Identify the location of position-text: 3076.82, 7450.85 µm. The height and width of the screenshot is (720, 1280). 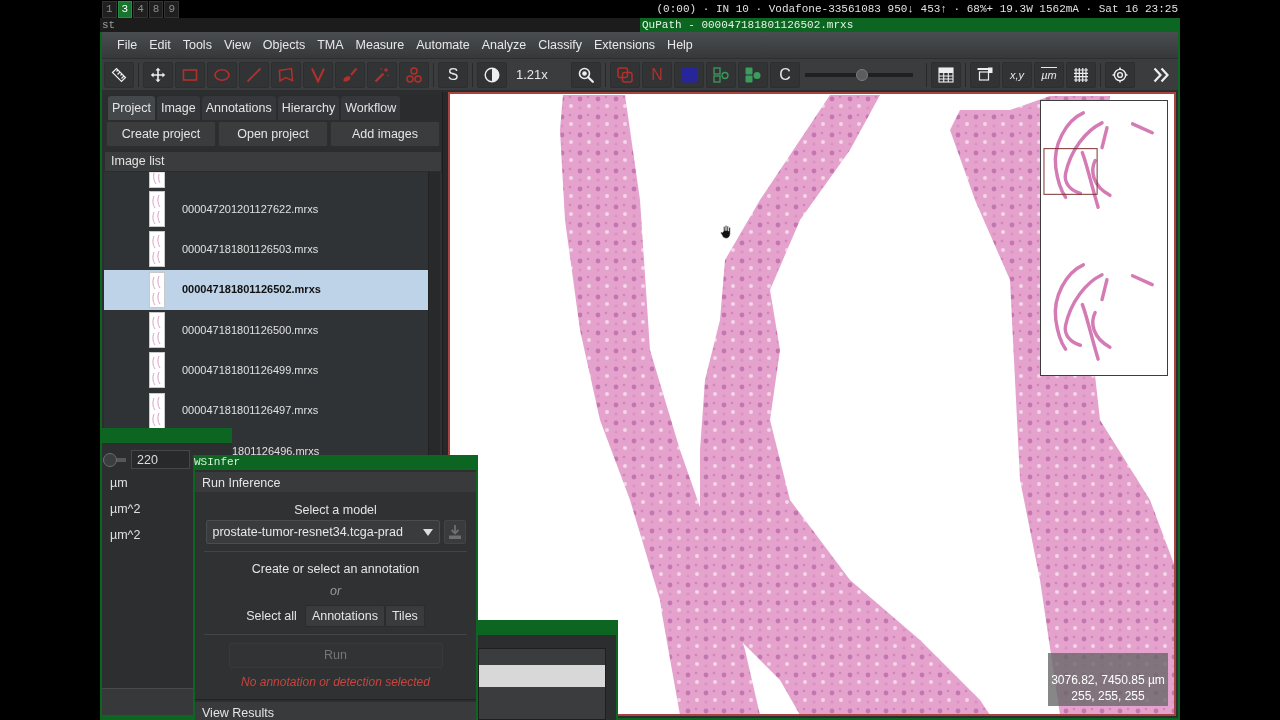
(1108, 680).